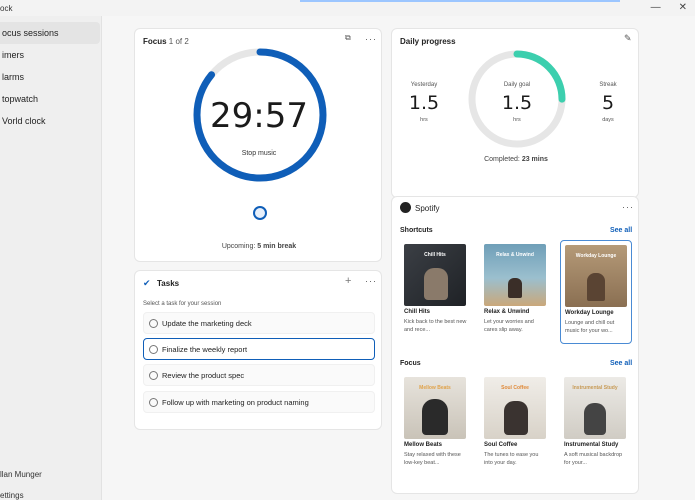  Describe the element at coordinates (517, 103) in the screenshot. I see `daily-goal-value: 1.5` at that location.